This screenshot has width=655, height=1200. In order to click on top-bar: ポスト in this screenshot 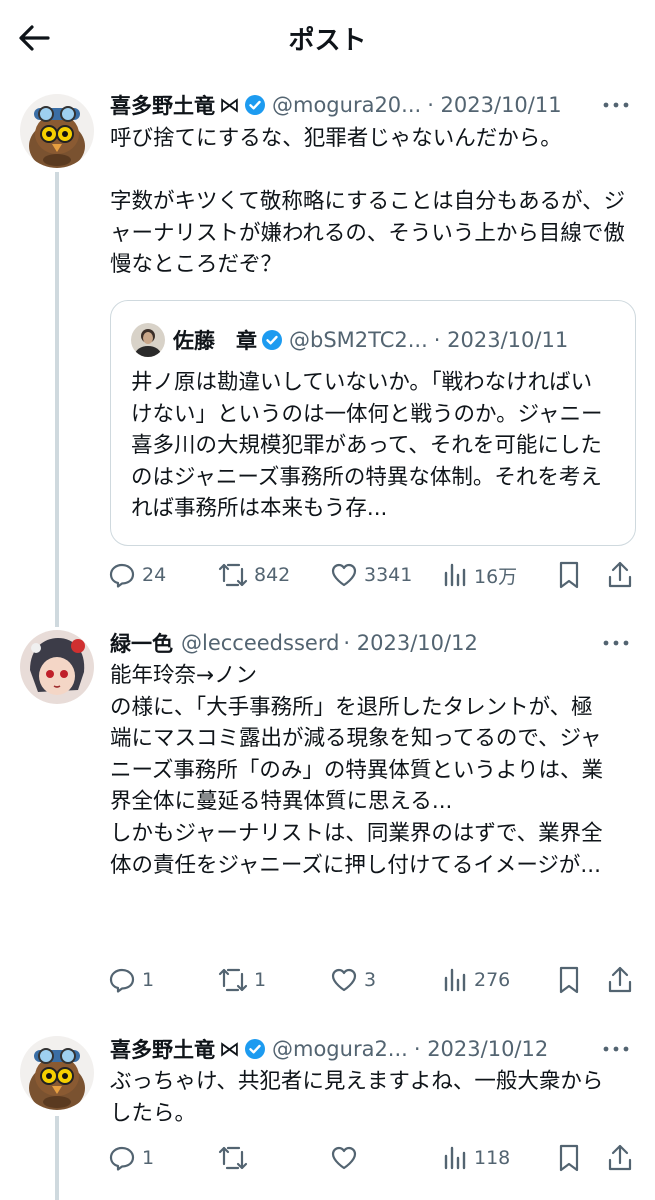, I will do `click(327, 38)`.